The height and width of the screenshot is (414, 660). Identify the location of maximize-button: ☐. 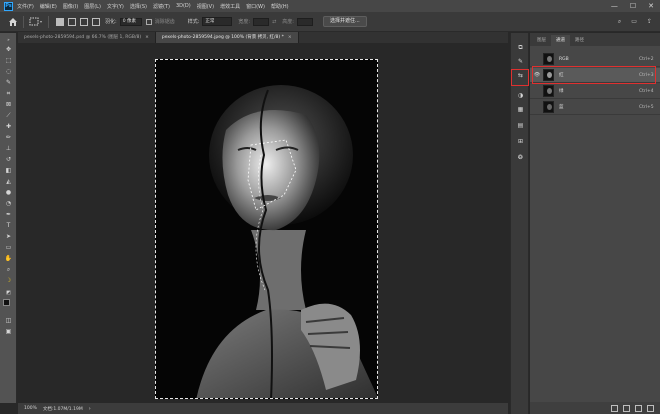
(633, 6).